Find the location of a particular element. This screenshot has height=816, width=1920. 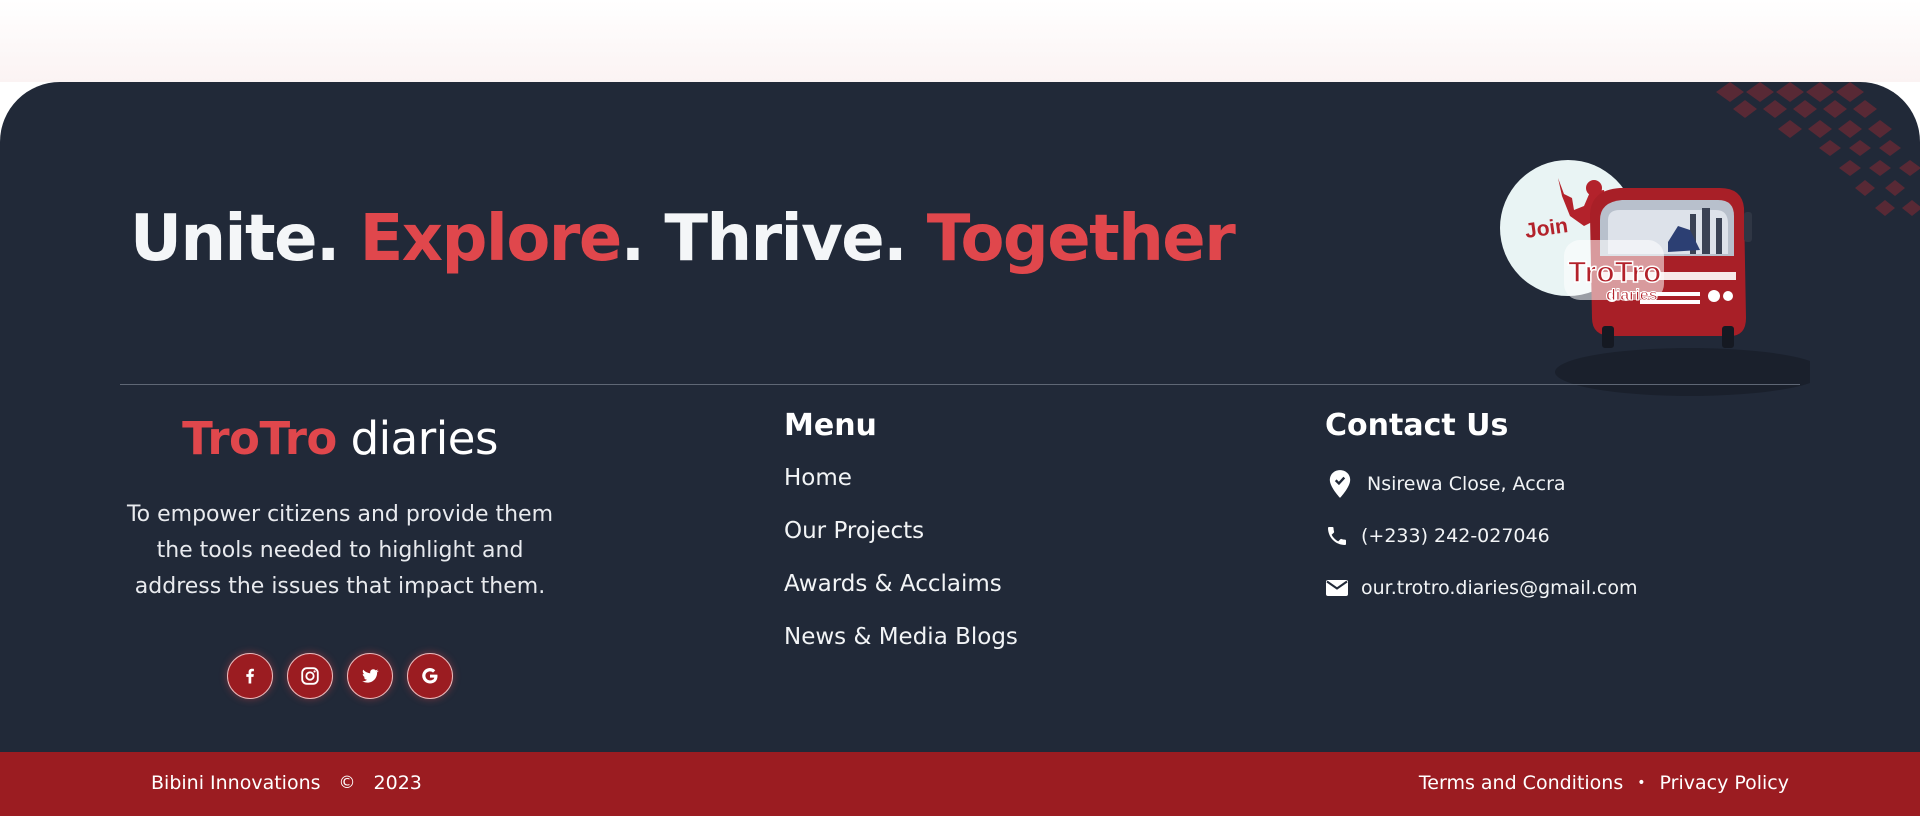

location-pin-icon is located at coordinates (1340, 484).